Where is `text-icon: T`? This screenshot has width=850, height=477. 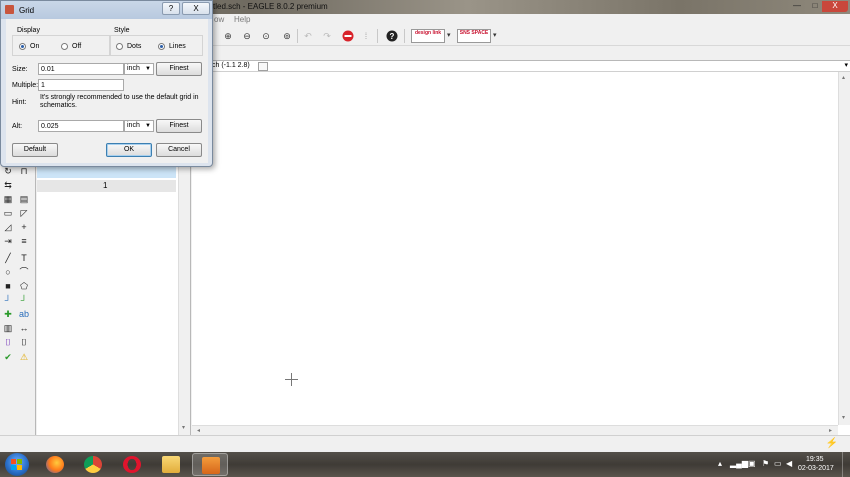 text-icon: T is located at coordinates (24, 258).